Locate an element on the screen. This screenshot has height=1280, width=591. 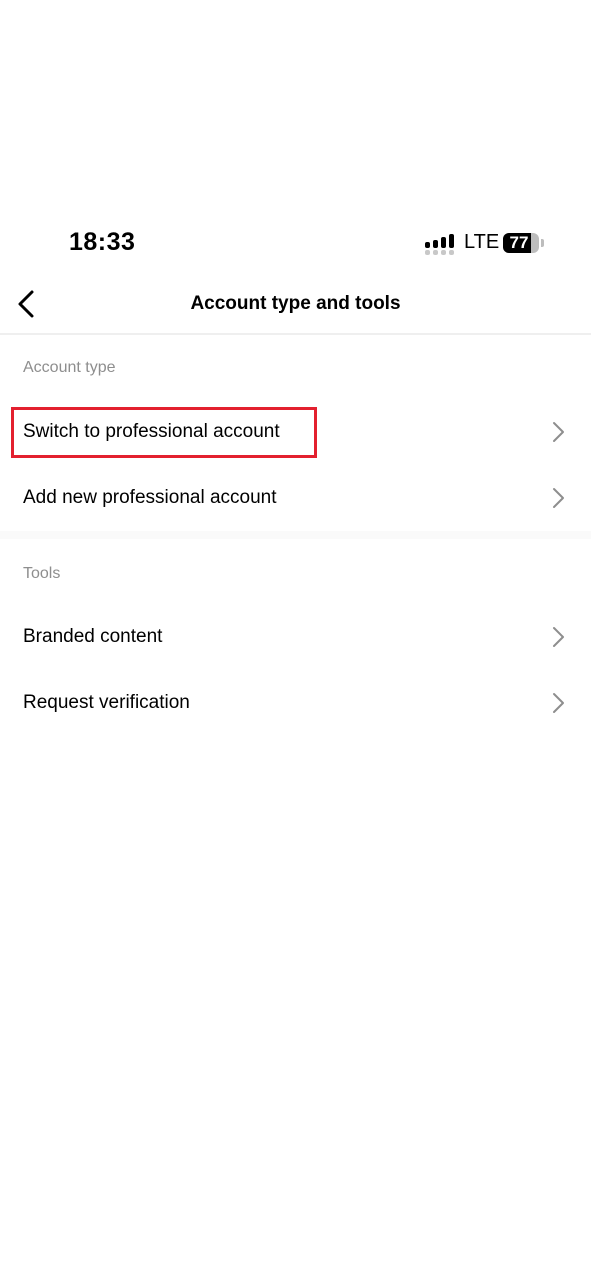
list-item-label: Request verification is located at coordinates (106, 702).